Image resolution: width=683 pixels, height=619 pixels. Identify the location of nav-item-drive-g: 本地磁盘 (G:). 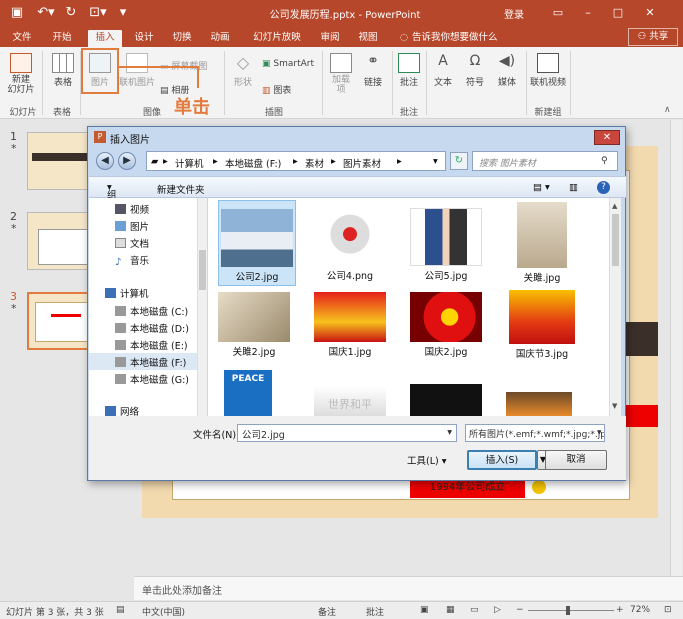
(152, 379).